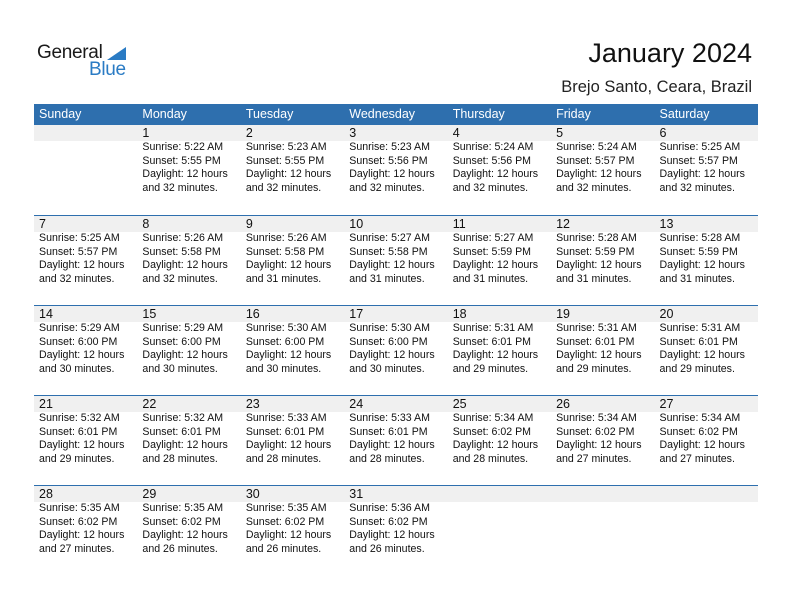 The image size is (792, 612). I want to click on day-number: 13, so click(666, 224).